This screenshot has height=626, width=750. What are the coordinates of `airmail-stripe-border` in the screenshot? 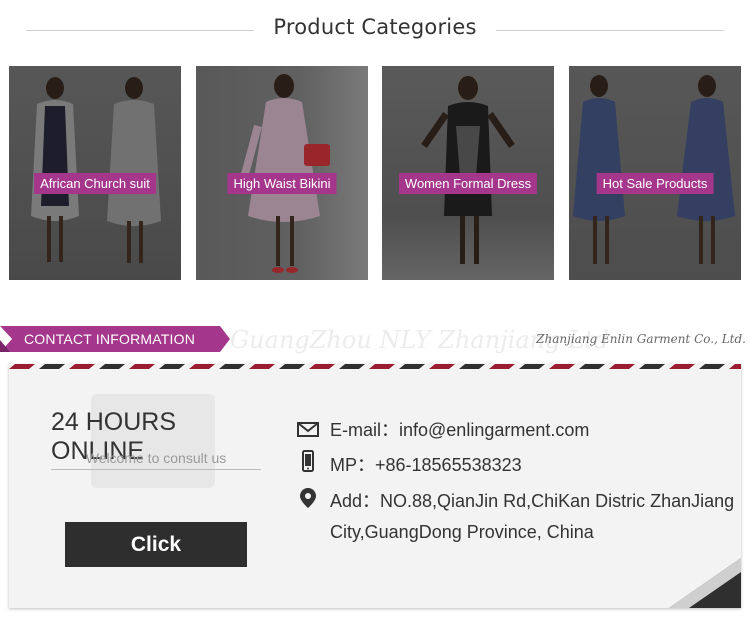 It's located at (375, 366).